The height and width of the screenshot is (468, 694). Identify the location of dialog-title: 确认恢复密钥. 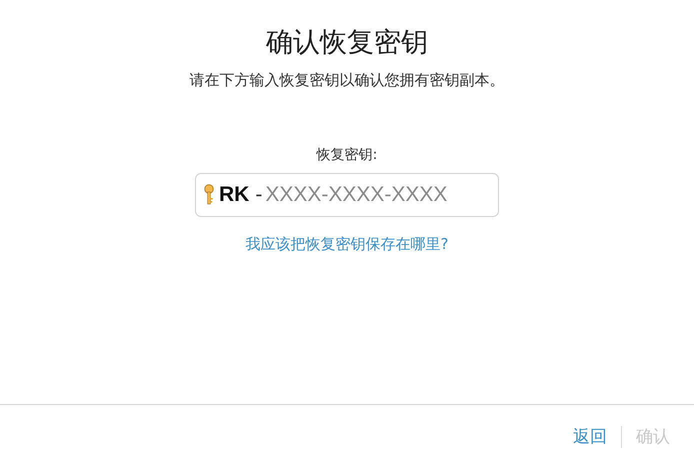
(347, 43).